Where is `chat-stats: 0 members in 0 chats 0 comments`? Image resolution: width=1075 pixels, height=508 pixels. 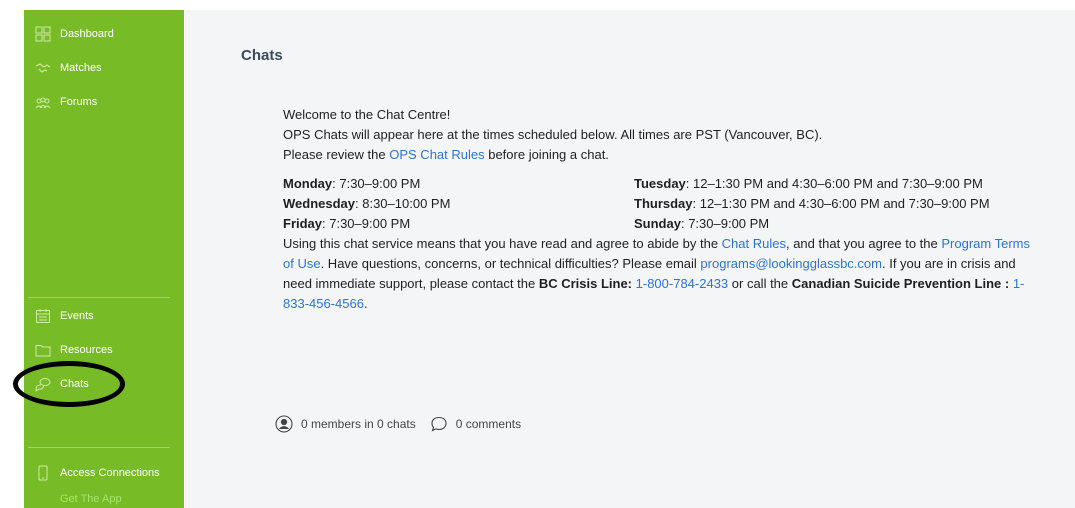 chat-stats: 0 members in 0 chats 0 comments is located at coordinates (405, 424).